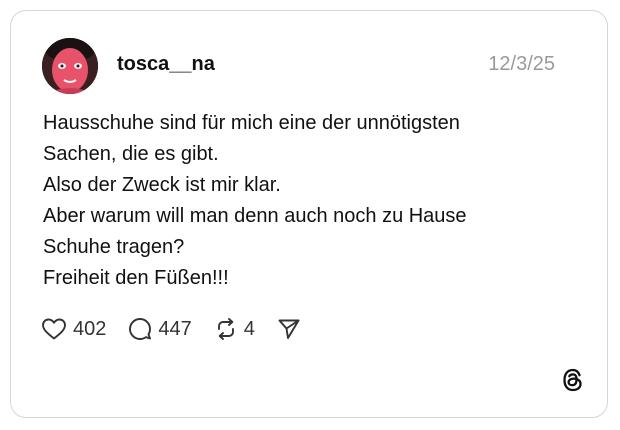 Image resolution: width=620 pixels, height=430 pixels. I want to click on avatar-image, so click(70, 66).